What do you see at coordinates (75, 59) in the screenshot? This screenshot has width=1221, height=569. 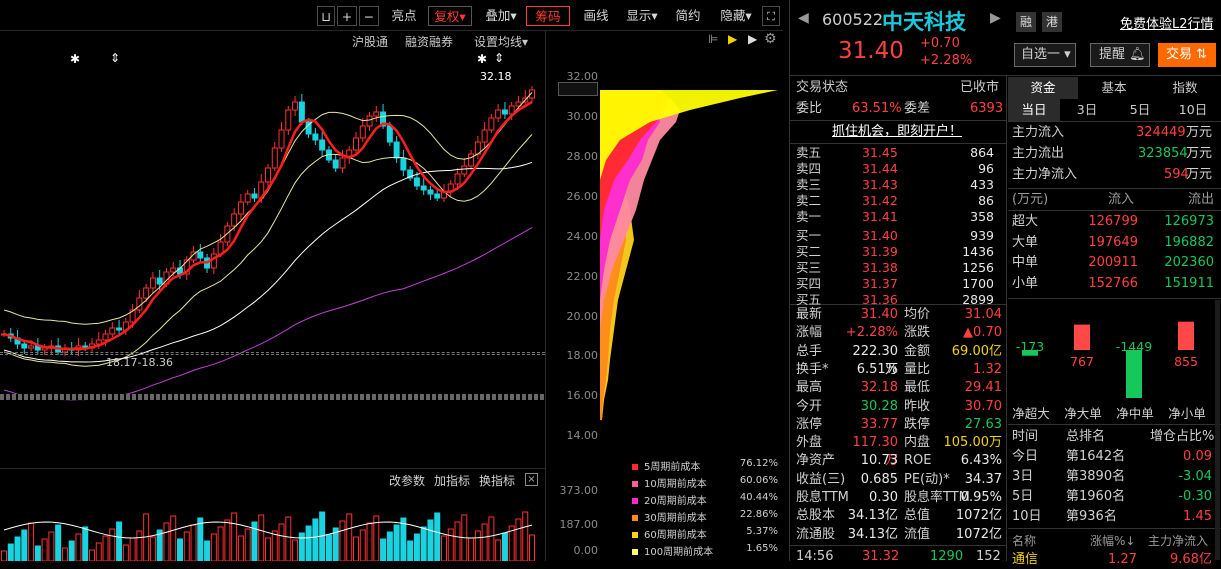 I see `event-star-icon: ✱` at bounding box center [75, 59].